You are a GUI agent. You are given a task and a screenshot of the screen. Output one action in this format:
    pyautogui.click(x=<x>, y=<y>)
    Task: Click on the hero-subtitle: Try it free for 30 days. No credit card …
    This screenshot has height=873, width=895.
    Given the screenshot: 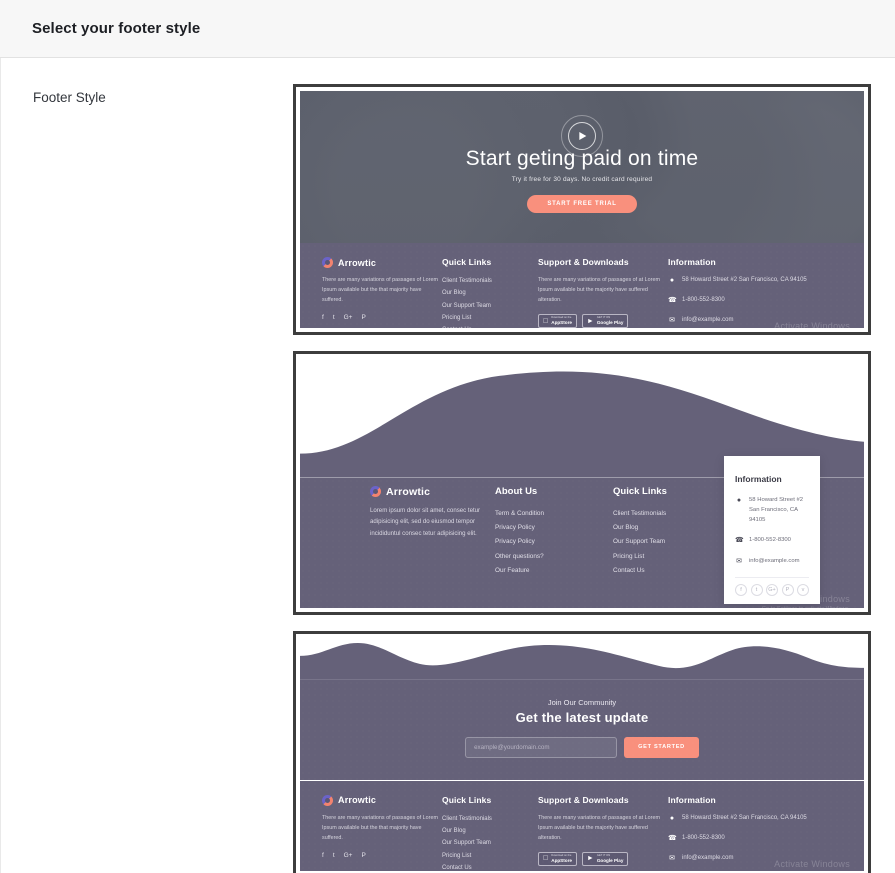 What is the action you would take?
    pyautogui.click(x=582, y=179)
    